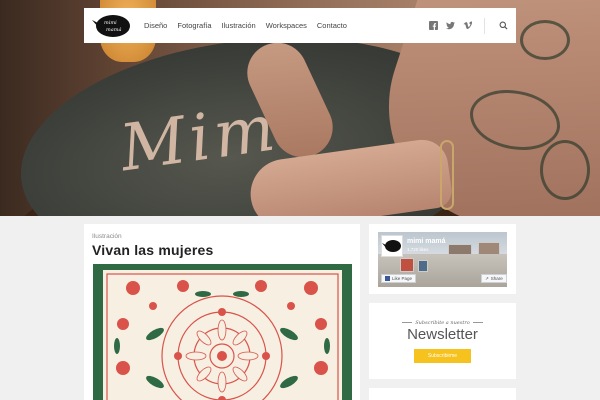 The image size is (600, 400). I want to click on facebook-page-plugin: mimi mamá 1,720 likes Like Page ↗ Share, so click(442, 259).